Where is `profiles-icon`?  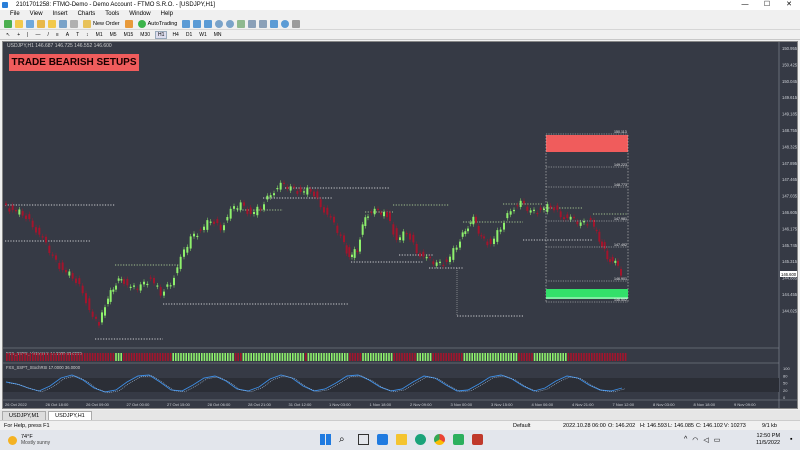
profiles-icon is located at coordinates (19, 23).